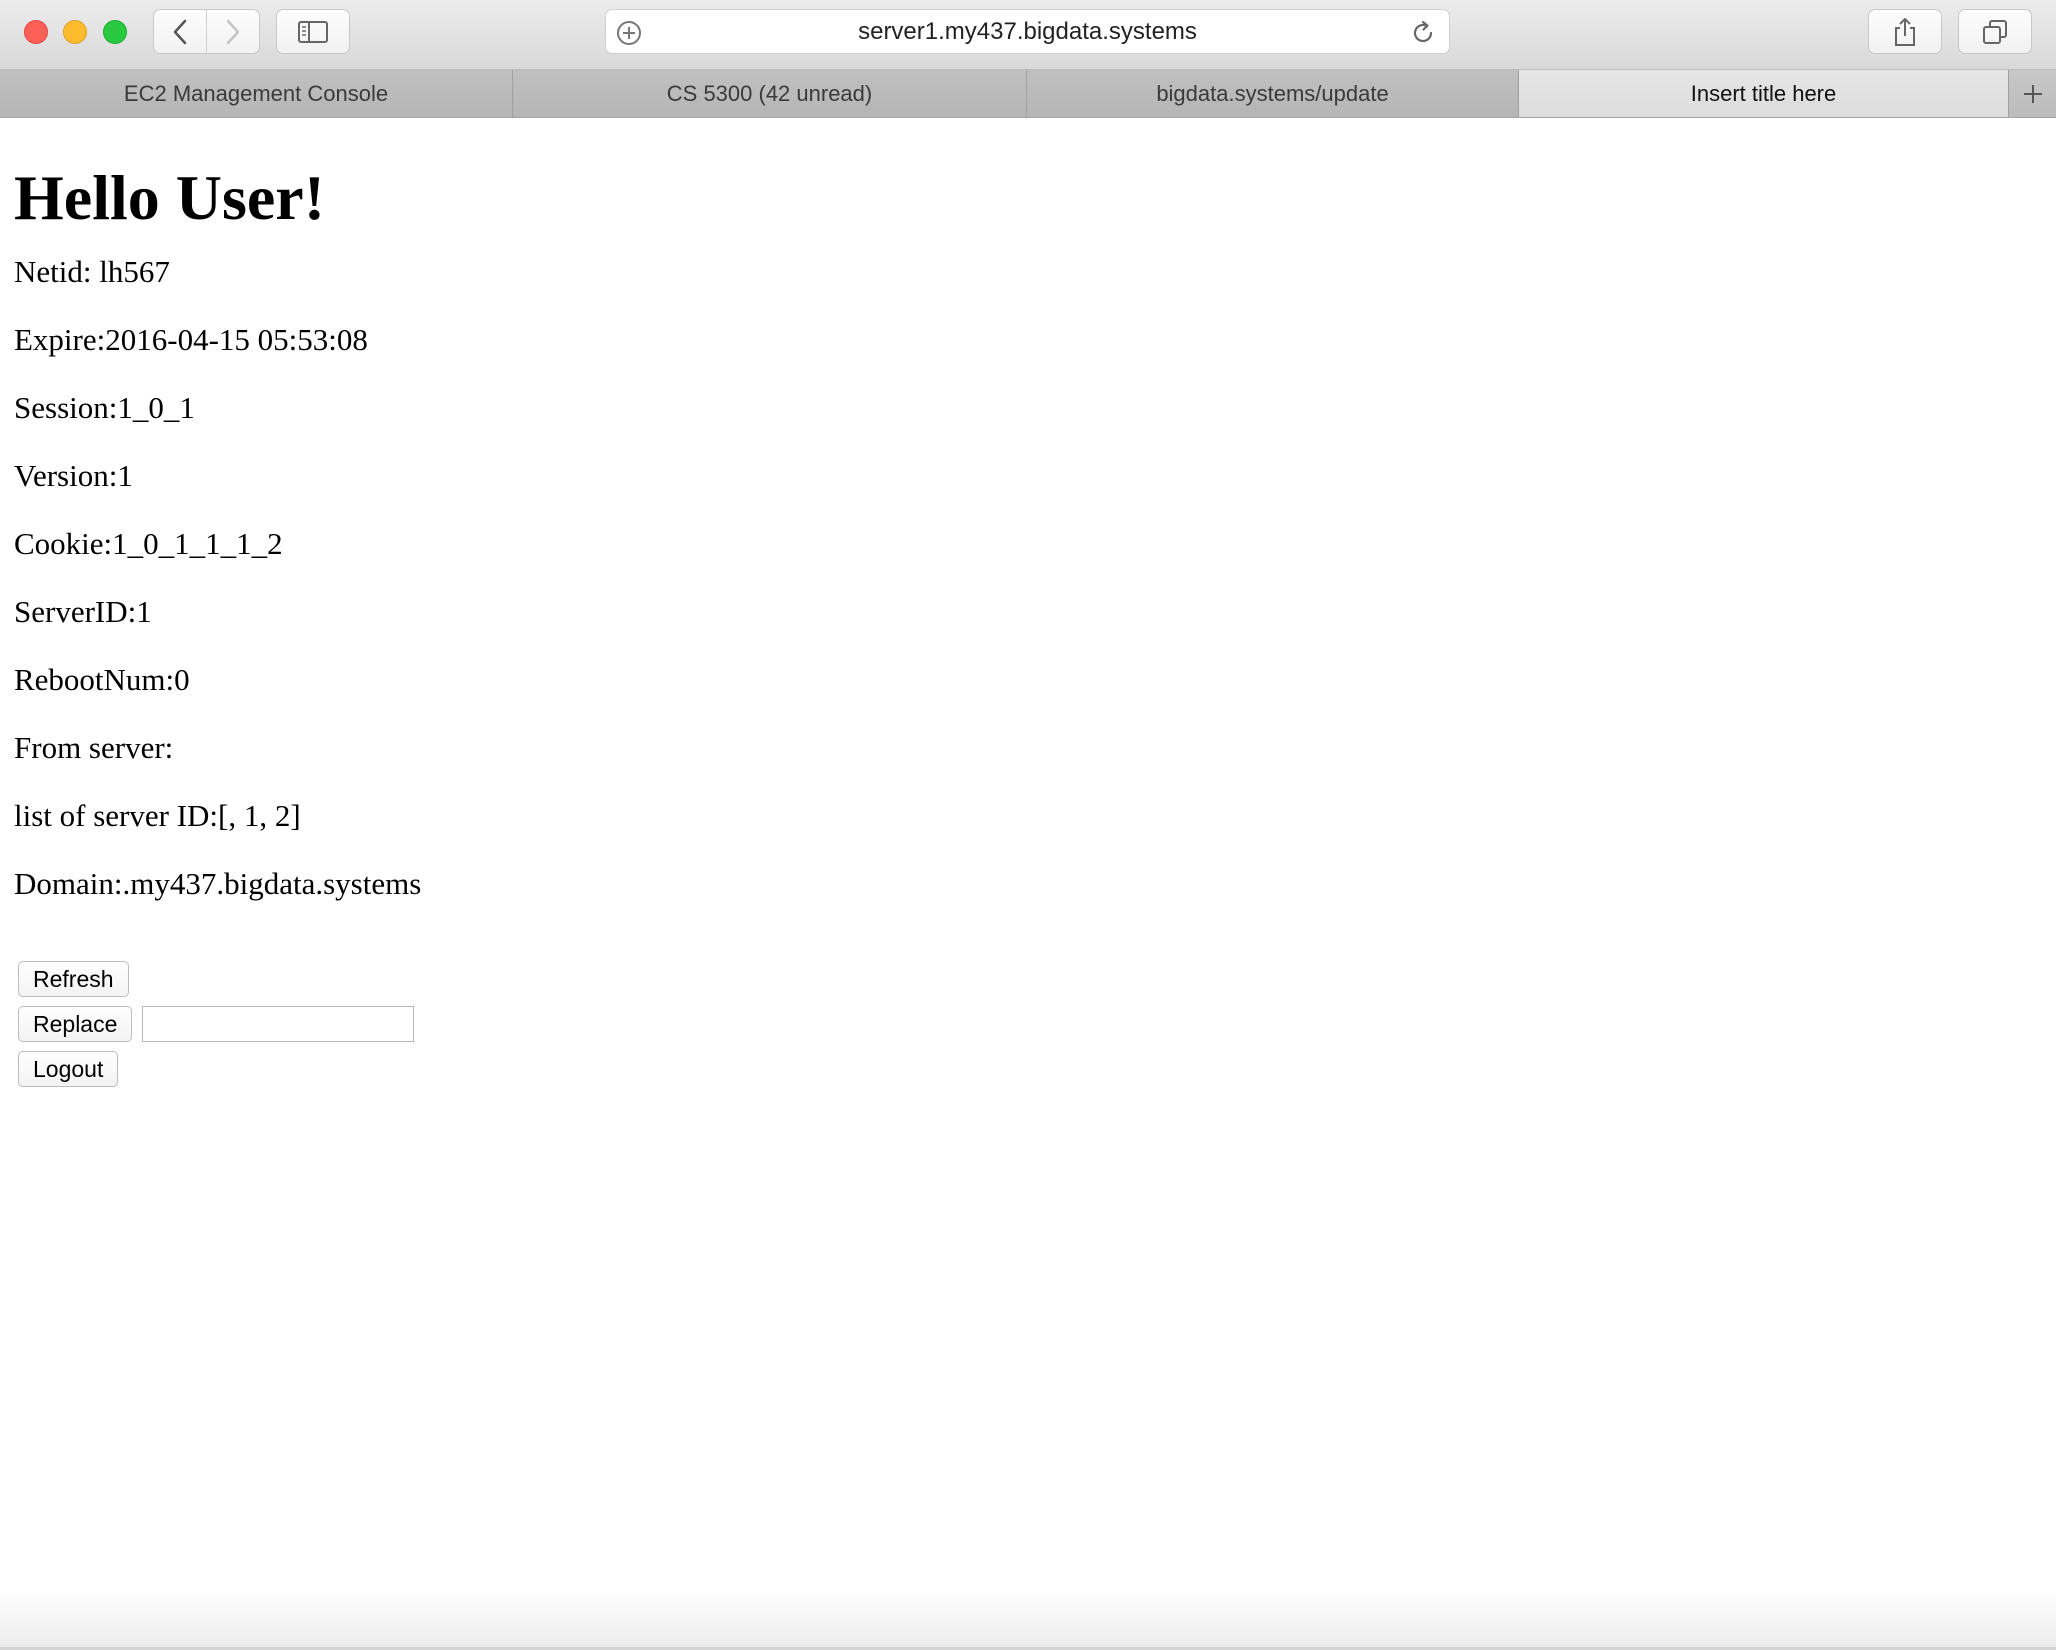  Describe the element at coordinates (68, 1069) in the screenshot. I see `logout-button: Logout` at that location.